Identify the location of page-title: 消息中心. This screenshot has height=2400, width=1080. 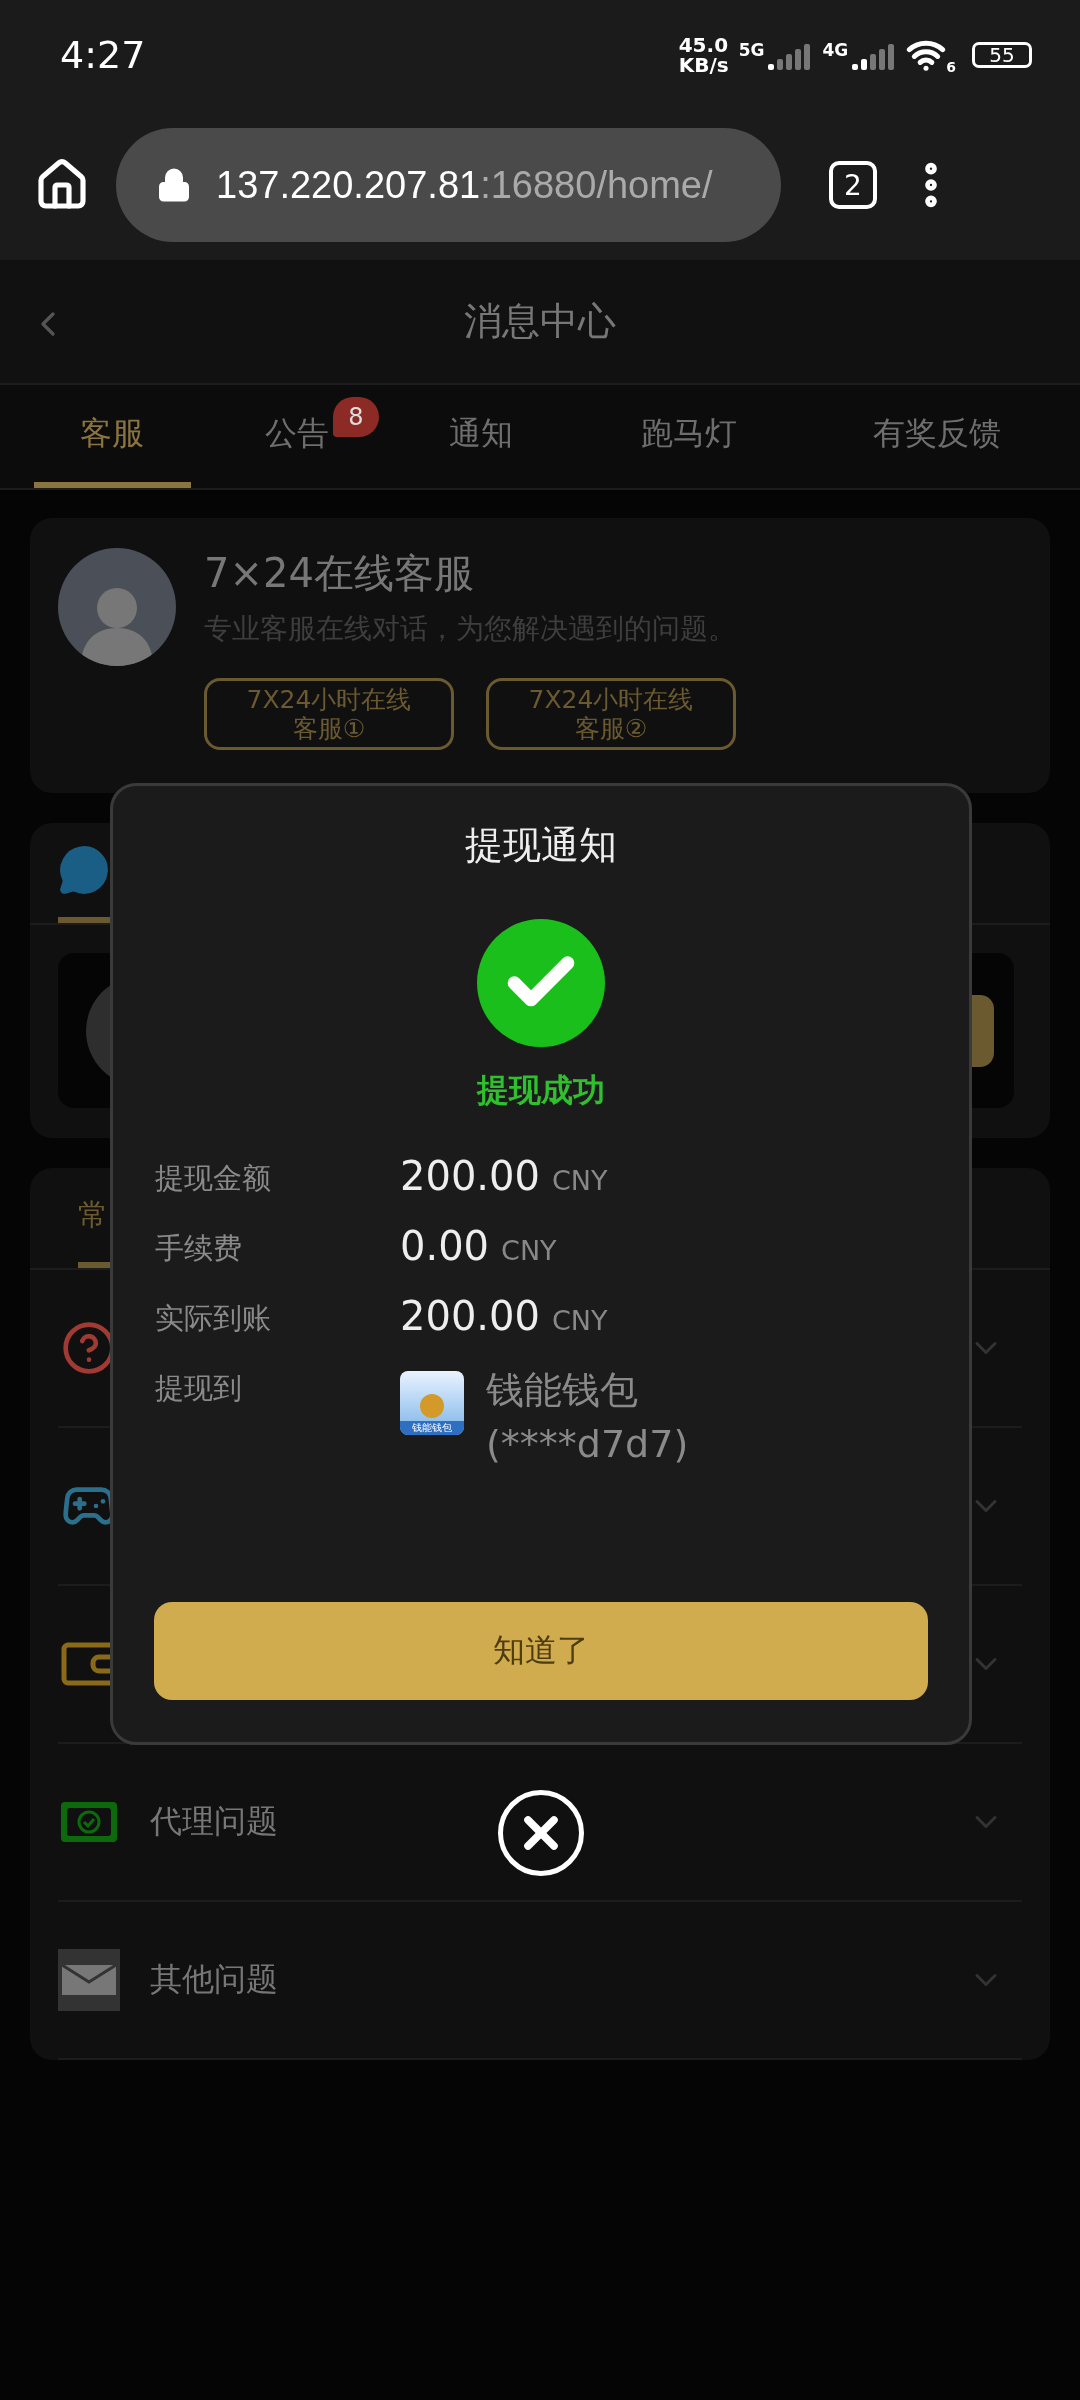
(540, 321).